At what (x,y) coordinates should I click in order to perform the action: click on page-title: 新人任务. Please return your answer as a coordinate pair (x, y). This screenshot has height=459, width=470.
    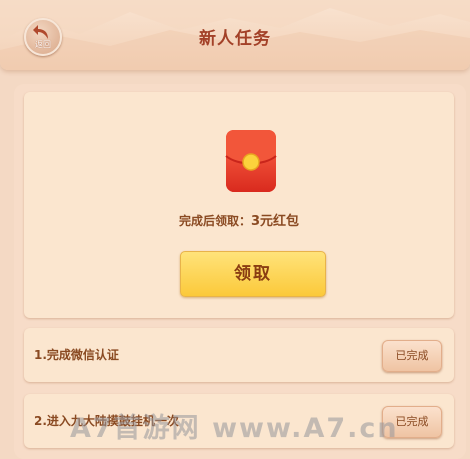
    Looking at the image, I should click on (235, 39).